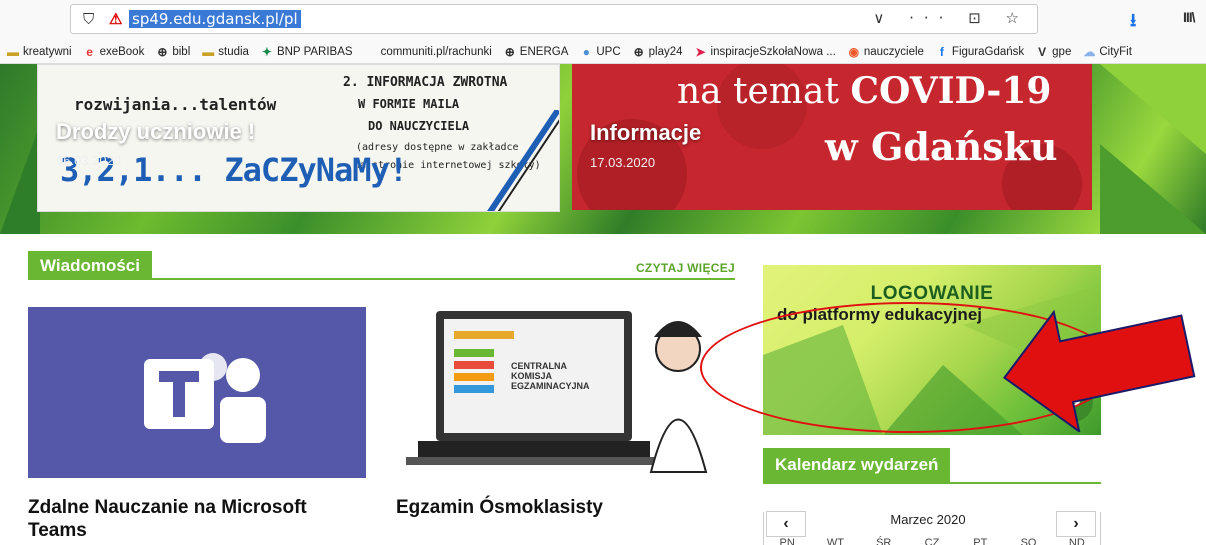 The height and width of the screenshot is (545, 1206). I want to click on bookmark-item: ● UPC, so click(600, 51).